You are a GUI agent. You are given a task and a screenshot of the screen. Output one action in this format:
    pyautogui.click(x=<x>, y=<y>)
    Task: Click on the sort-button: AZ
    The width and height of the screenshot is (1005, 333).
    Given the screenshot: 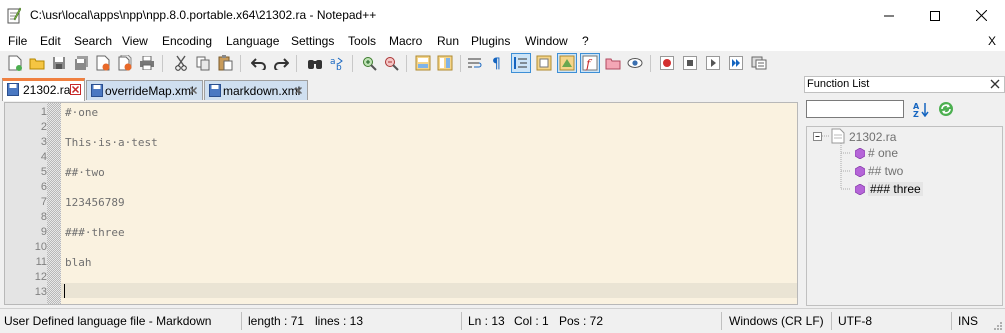 What is the action you would take?
    pyautogui.click(x=921, y=109)
    